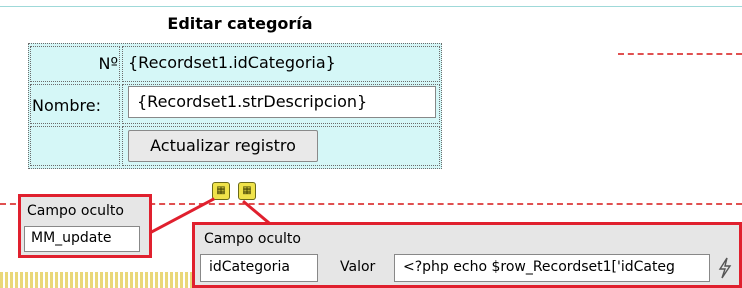 This screenshot has height=288, width=742. Describe the element at coordinates (552, 268) in the screenshot. I see `hidden-field-value-input: <?php echo $row_Recordset1['idCateg` at that location.